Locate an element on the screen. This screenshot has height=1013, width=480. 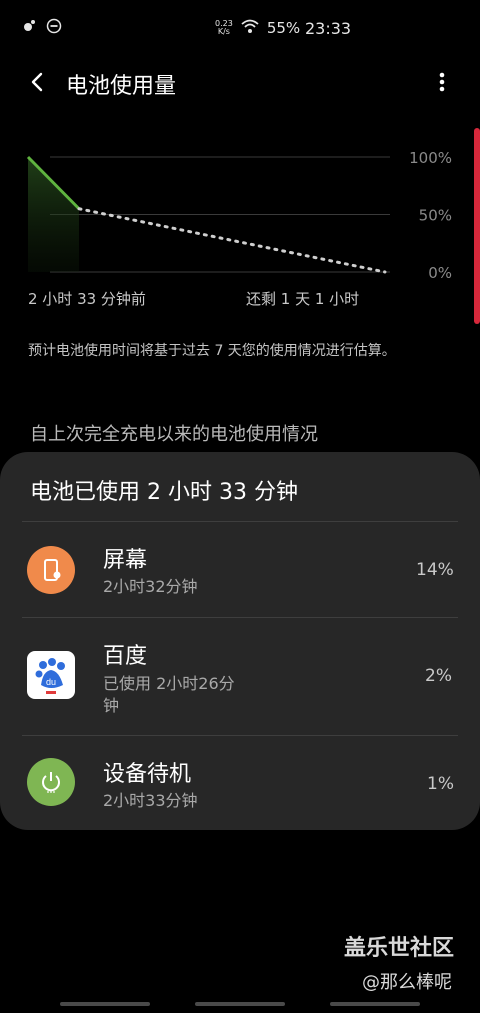
usage-item-baidu: du 百度 已使用 2小时26分 钟 2% is located at coordinates (240, 676).